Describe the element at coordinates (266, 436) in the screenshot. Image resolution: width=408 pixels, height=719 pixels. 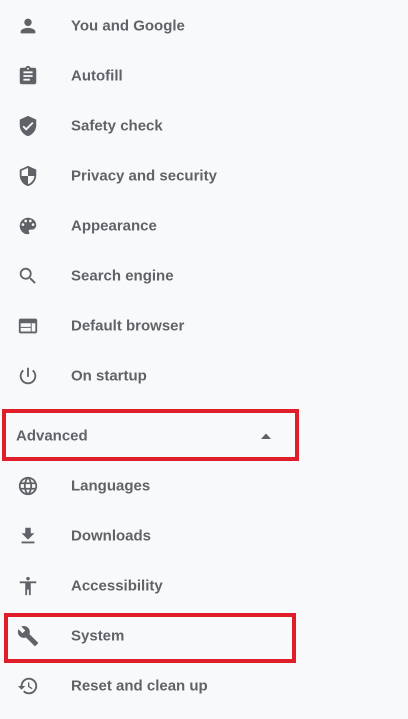
I see `caret-up-icon` at that location.